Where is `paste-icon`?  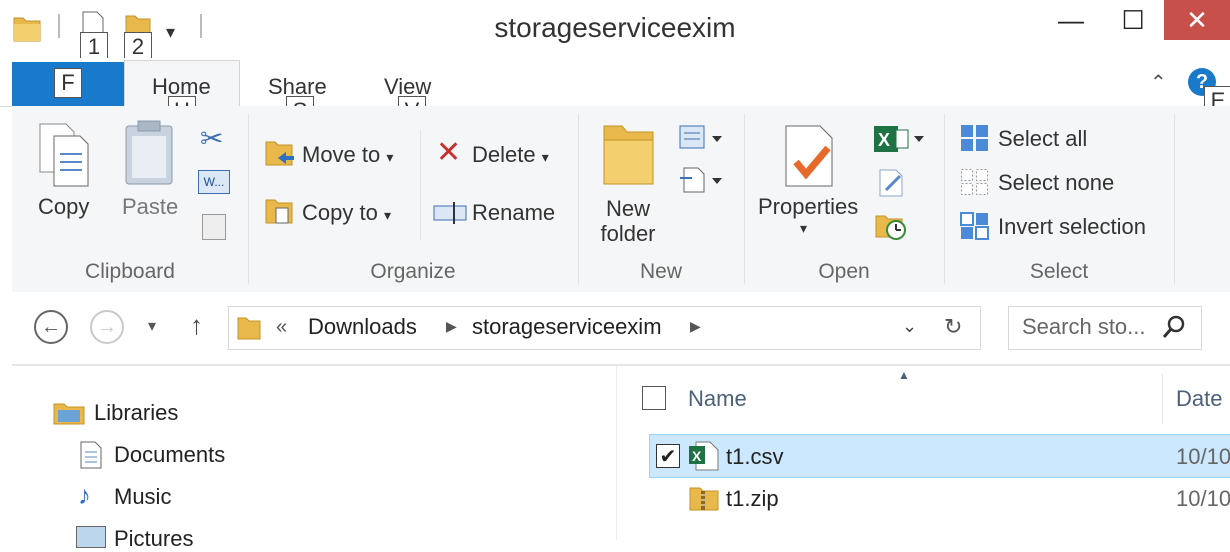
paste-icon is located at coordinates (149, 152).